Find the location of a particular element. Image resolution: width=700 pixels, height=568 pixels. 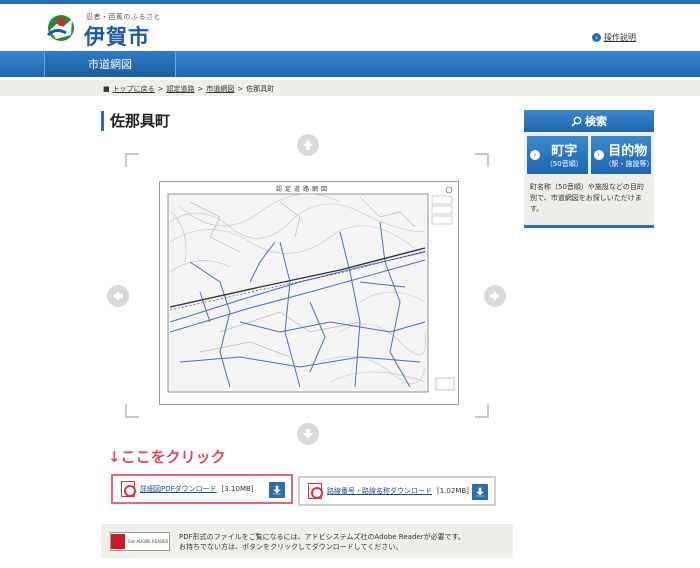

site-name: 伊賀市 is located at coordinates (117, 36).